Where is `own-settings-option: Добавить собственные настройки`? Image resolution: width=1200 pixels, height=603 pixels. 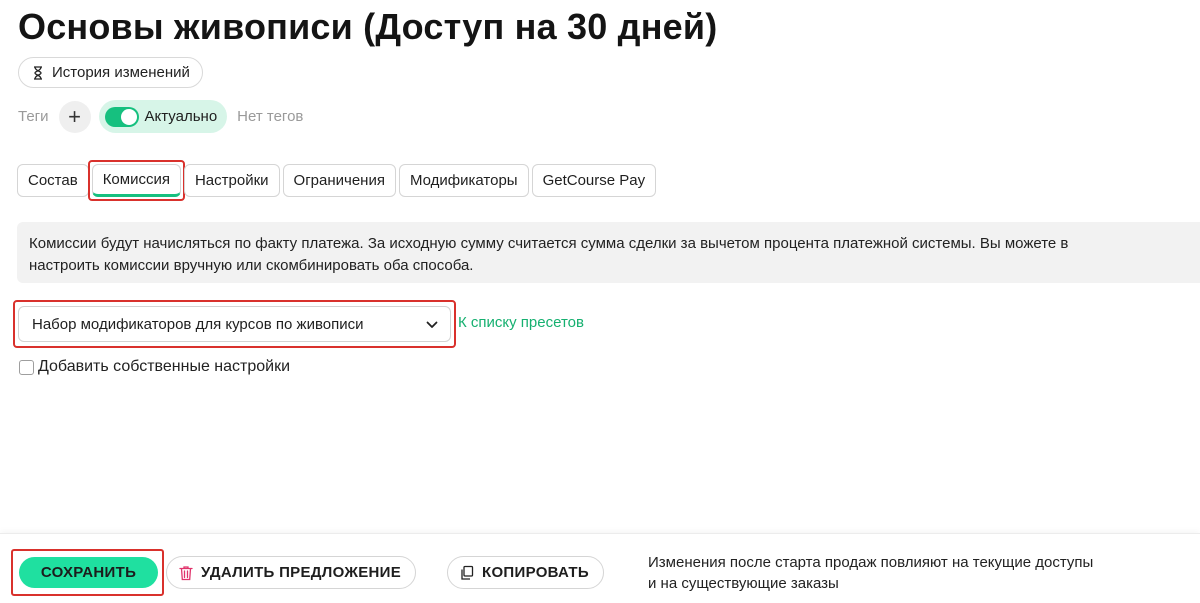 own-settings-option: Добавить собственные настройки is located at coordinates (154, 367).